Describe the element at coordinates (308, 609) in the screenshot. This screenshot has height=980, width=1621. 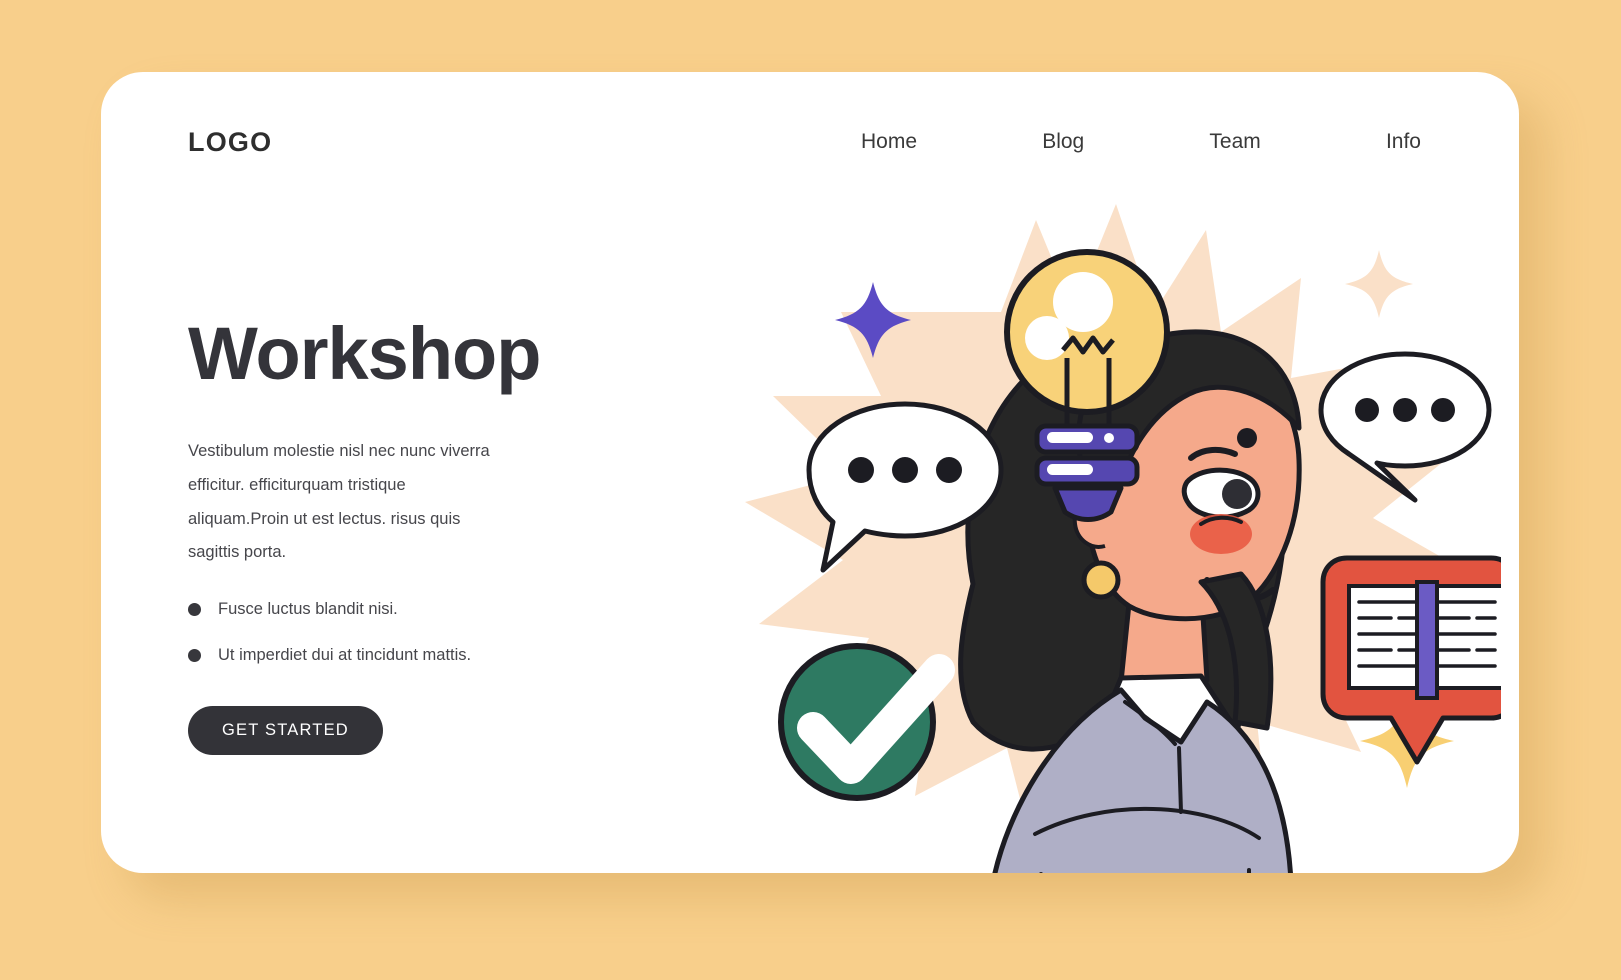
I see `list-item-label: Fusce luctus blandit nisi.` at that location.